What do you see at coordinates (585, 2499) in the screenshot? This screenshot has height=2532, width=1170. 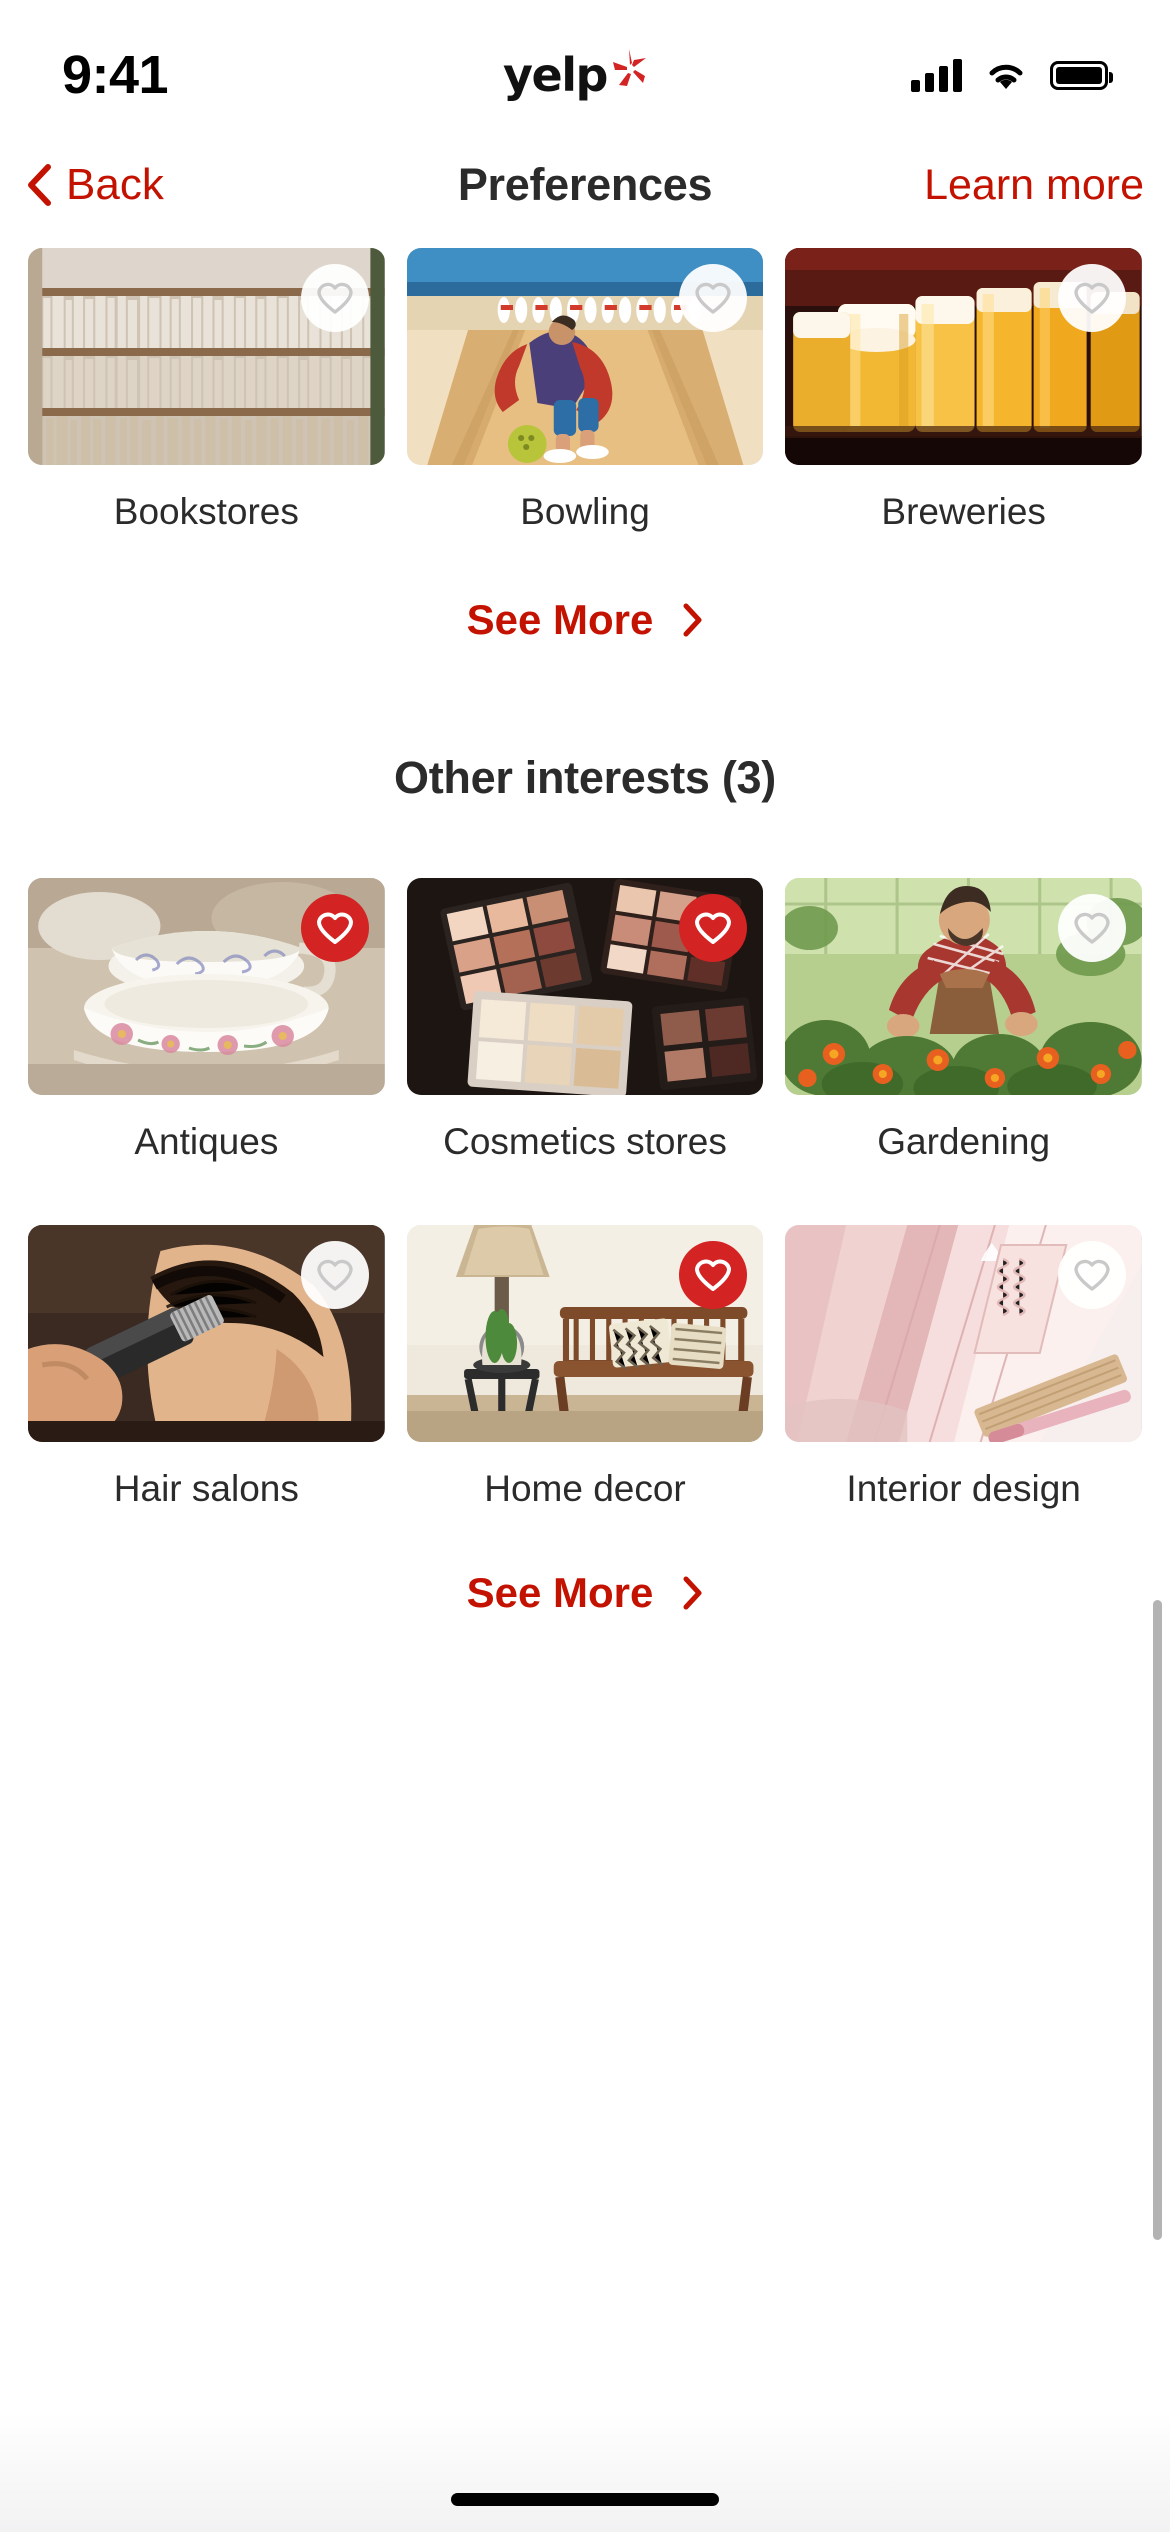 I see `home-indicator` at bounding box center [585, 2499].